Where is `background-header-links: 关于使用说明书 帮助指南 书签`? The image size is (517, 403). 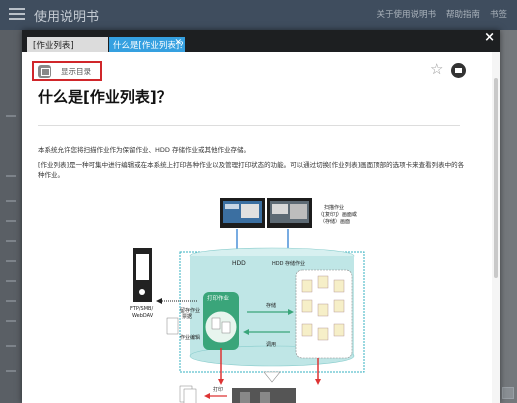
background-header-links: 关于使用说明书 帮助指南 书签 is located at coordinates (441, 14).